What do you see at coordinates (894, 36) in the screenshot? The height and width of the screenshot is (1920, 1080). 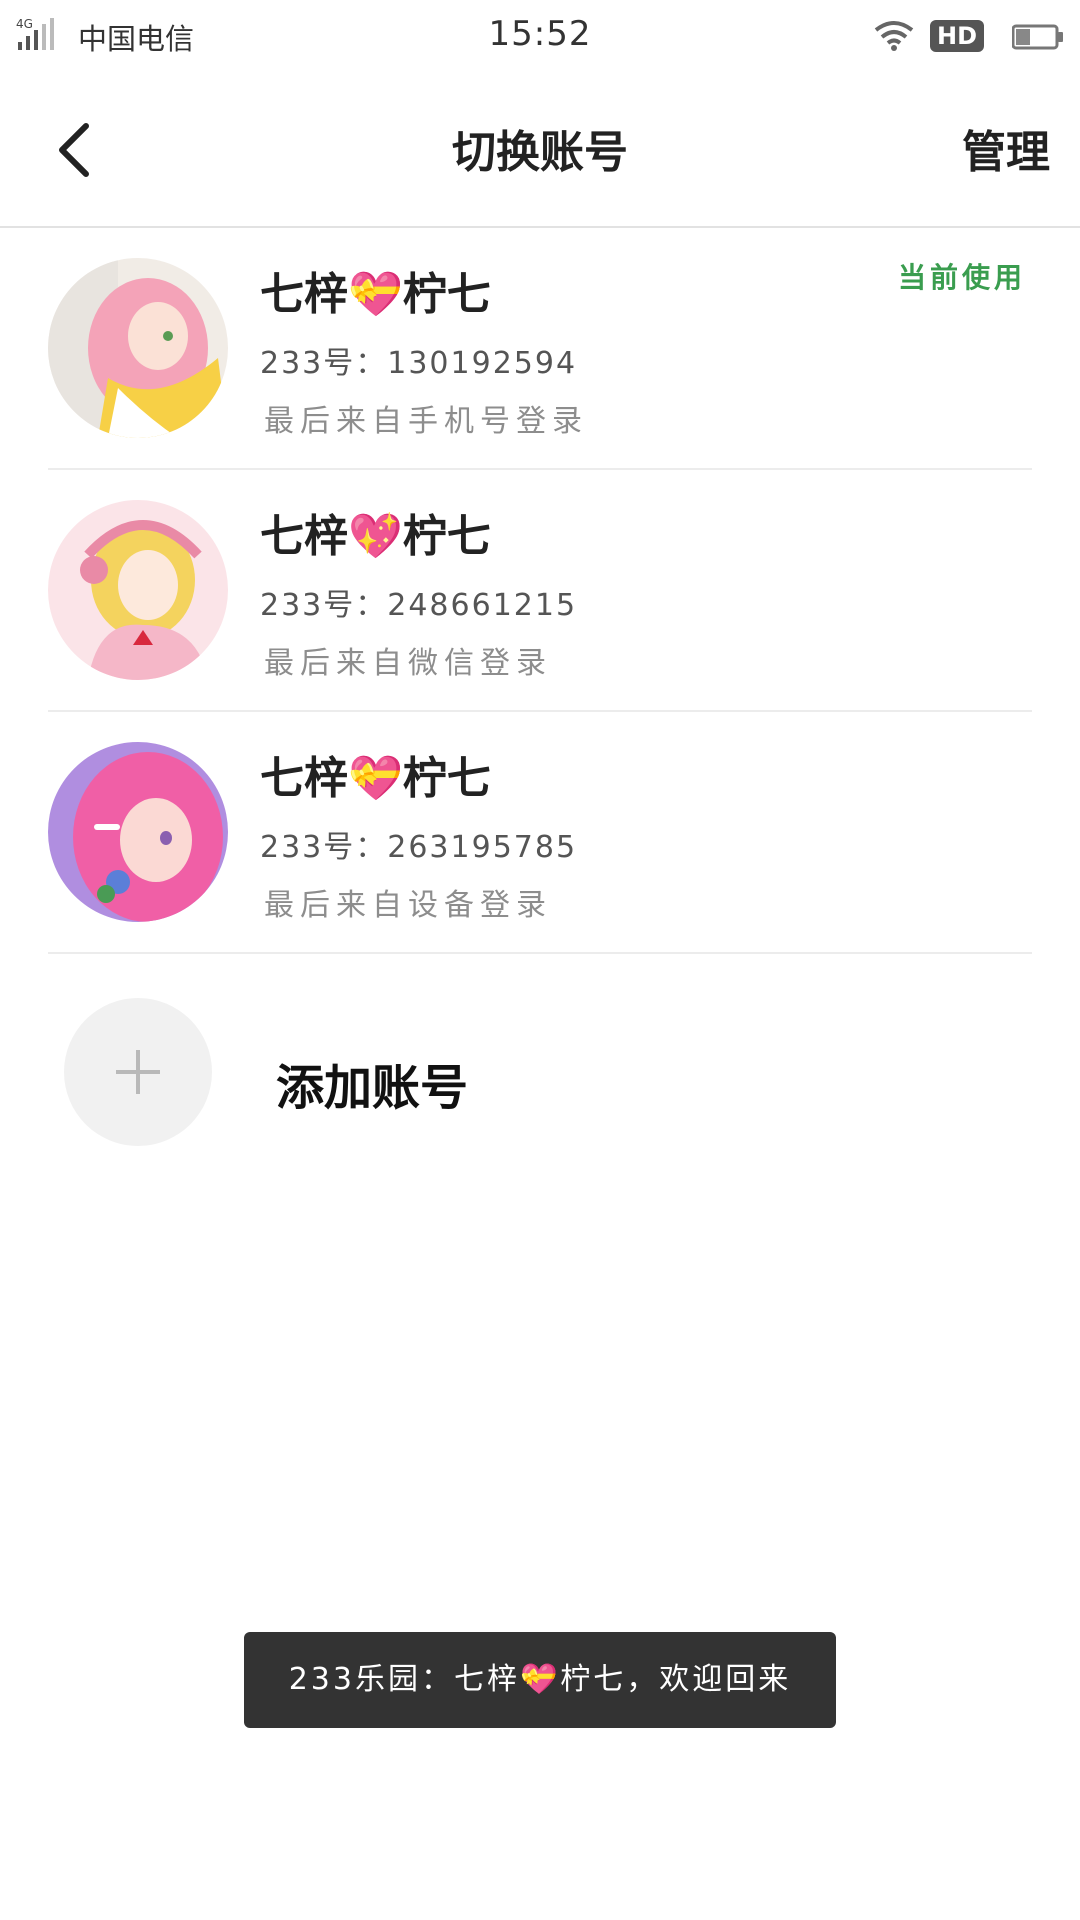 I see `wifi-icon` at bounding box center [894, 36].